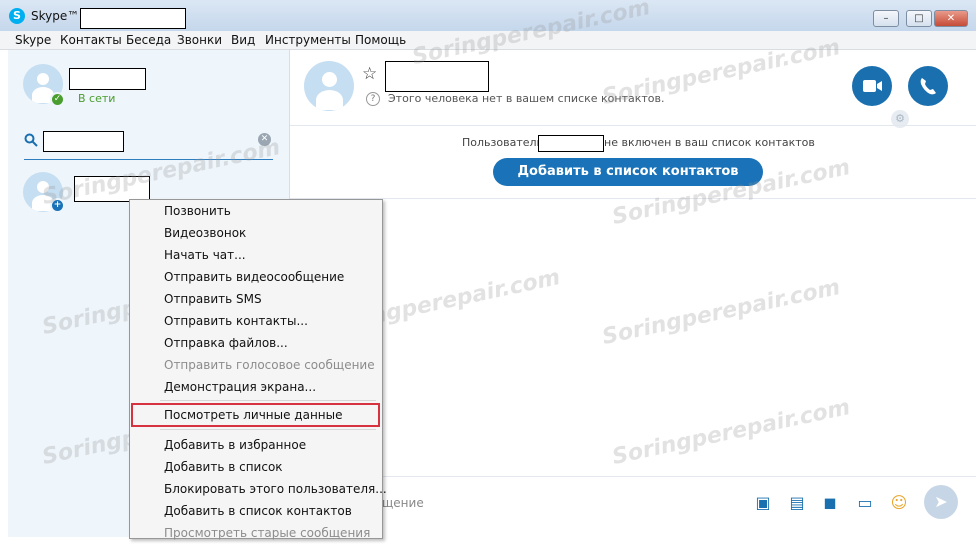 The width and height of the screenshot is (976, 544). What do you see at coordinates (197, 211) in the screenshot?
I see `menu-item-call: Позвонить` at bounding box center [197, 211].